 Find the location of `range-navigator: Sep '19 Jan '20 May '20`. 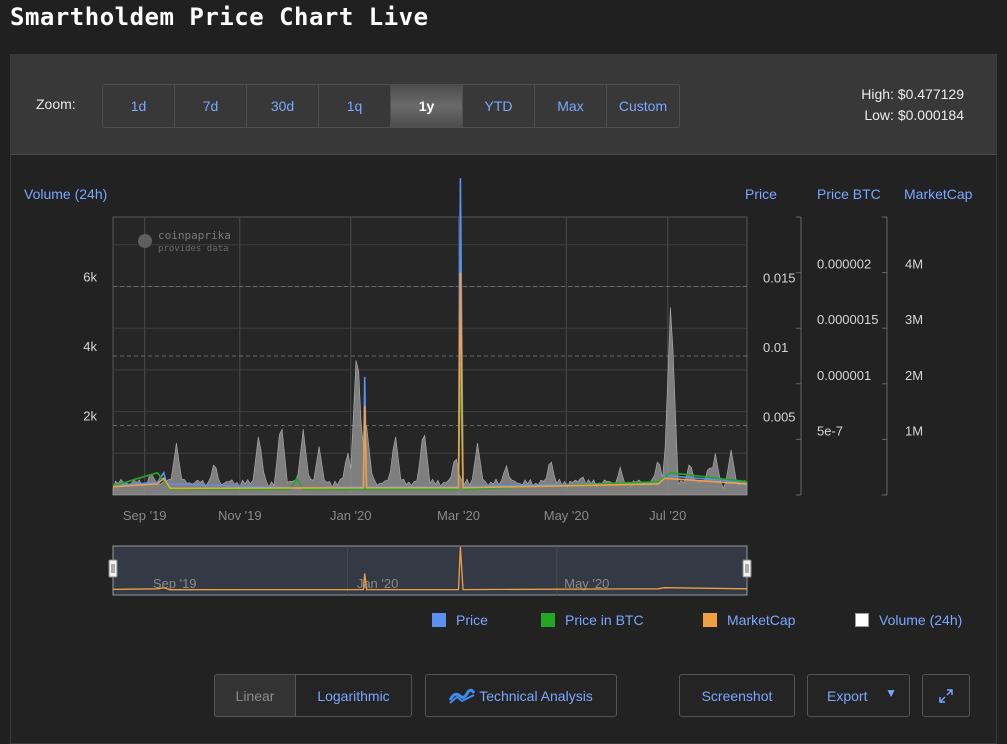

range-navigator: Sep '19 Jan '20 May '20 is located at coordinates (430, 570).